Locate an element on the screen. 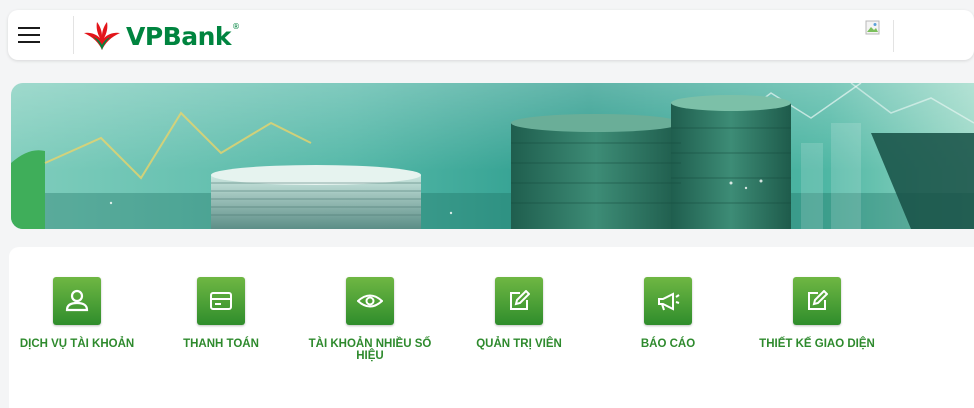 The height and width of the screenshot is (408, 974). broken-image-icon is located at coordinates (872, 27).